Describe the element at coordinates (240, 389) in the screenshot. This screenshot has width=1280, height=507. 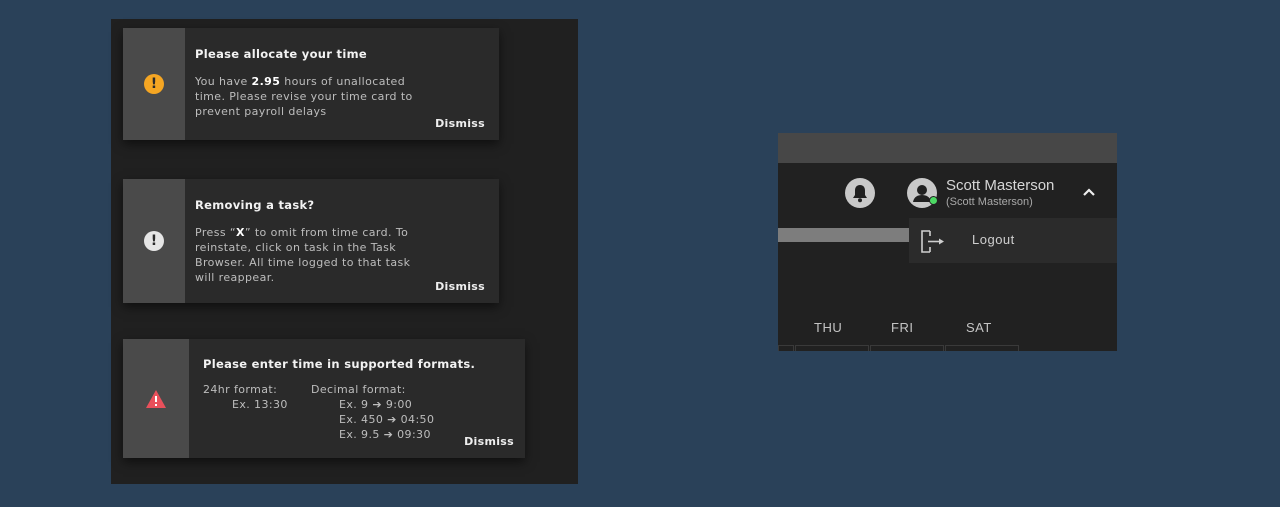
I see `format-24-label: 24hr format:` at that location.